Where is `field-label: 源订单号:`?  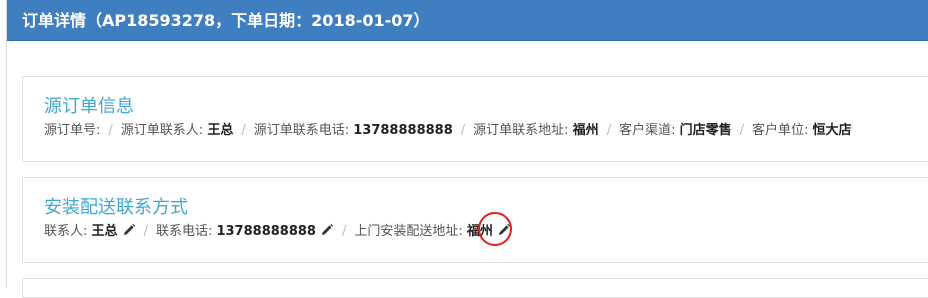
field-label: 源订单号: is located at coordinates (72, 130).